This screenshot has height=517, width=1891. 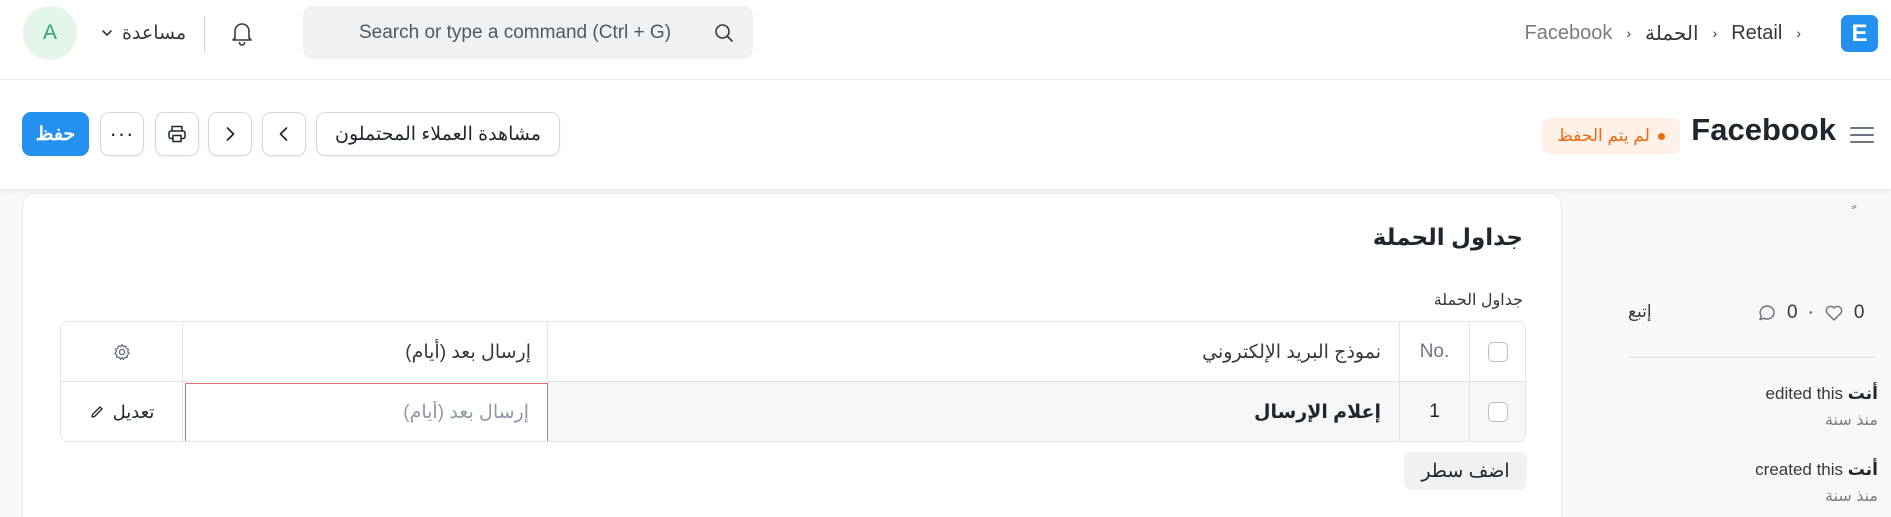 I want to click on status-badge: لم يتم الحفظ, so click(x=1611, y=136).